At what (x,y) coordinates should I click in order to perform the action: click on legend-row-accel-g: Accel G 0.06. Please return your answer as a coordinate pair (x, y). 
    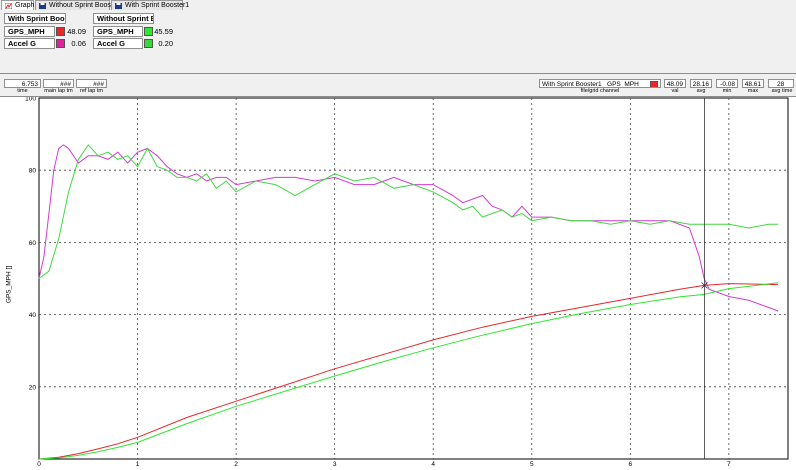
    Looking at the image, I should click on (45, 43).